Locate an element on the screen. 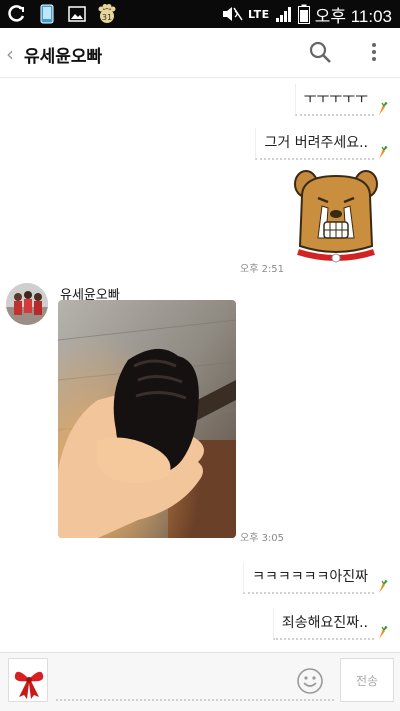 The width and height of the screenshot is (400, 711). message-bubble: 죄송해요진짜.. is located at coordinates (330, 624).